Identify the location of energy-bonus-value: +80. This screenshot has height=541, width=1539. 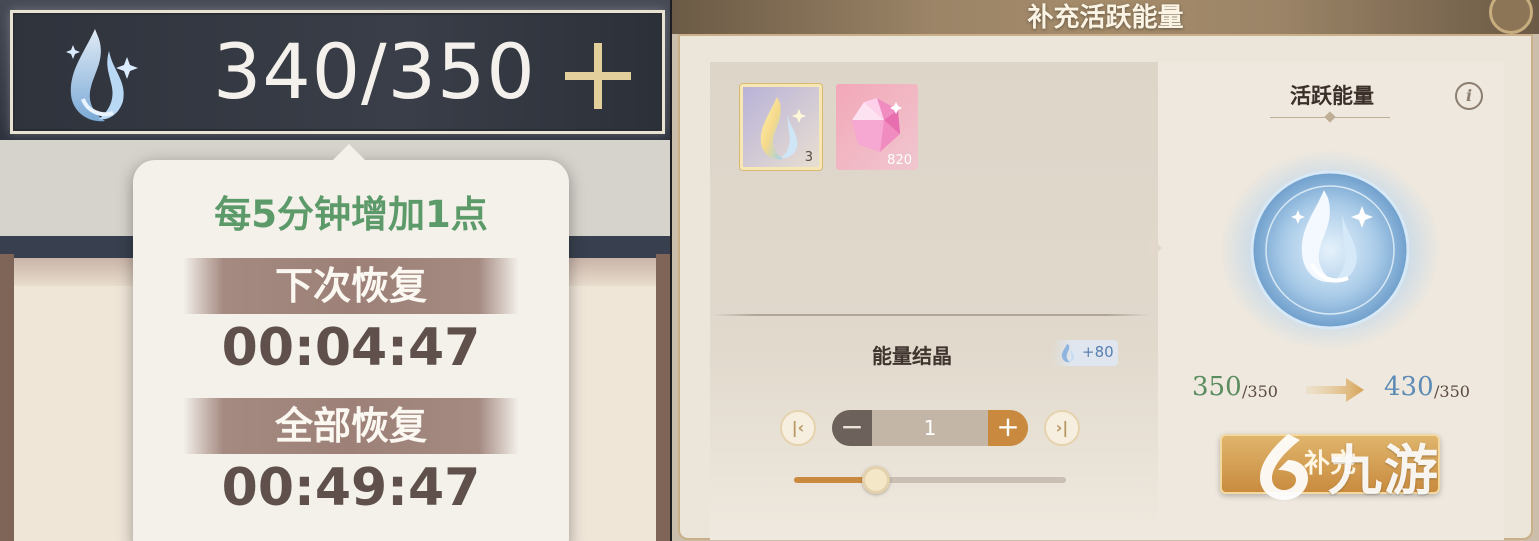
(1098, 352).